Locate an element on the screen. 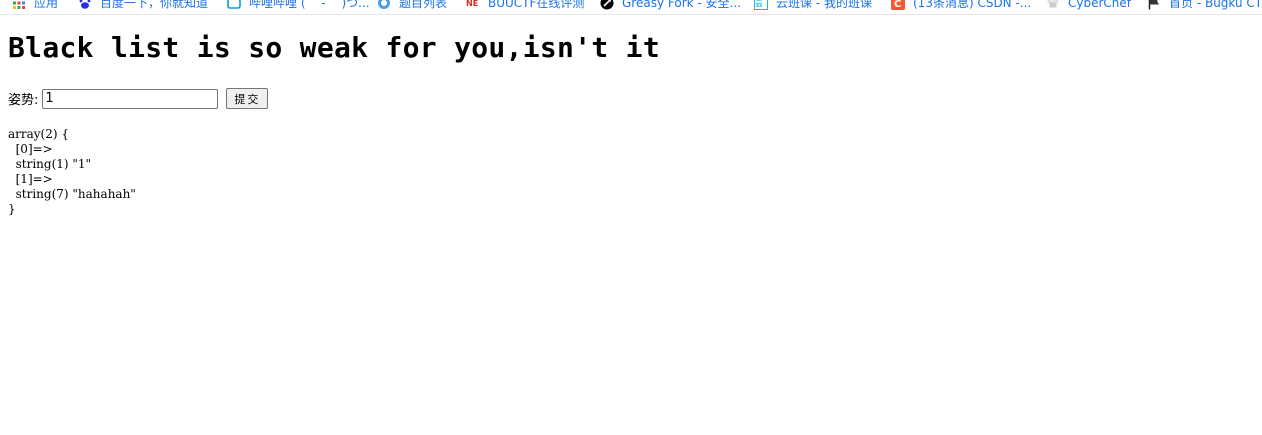 The width and height of the screenshot is (1262, 435). csdn-icon: C is located at coordinates (898, 5).